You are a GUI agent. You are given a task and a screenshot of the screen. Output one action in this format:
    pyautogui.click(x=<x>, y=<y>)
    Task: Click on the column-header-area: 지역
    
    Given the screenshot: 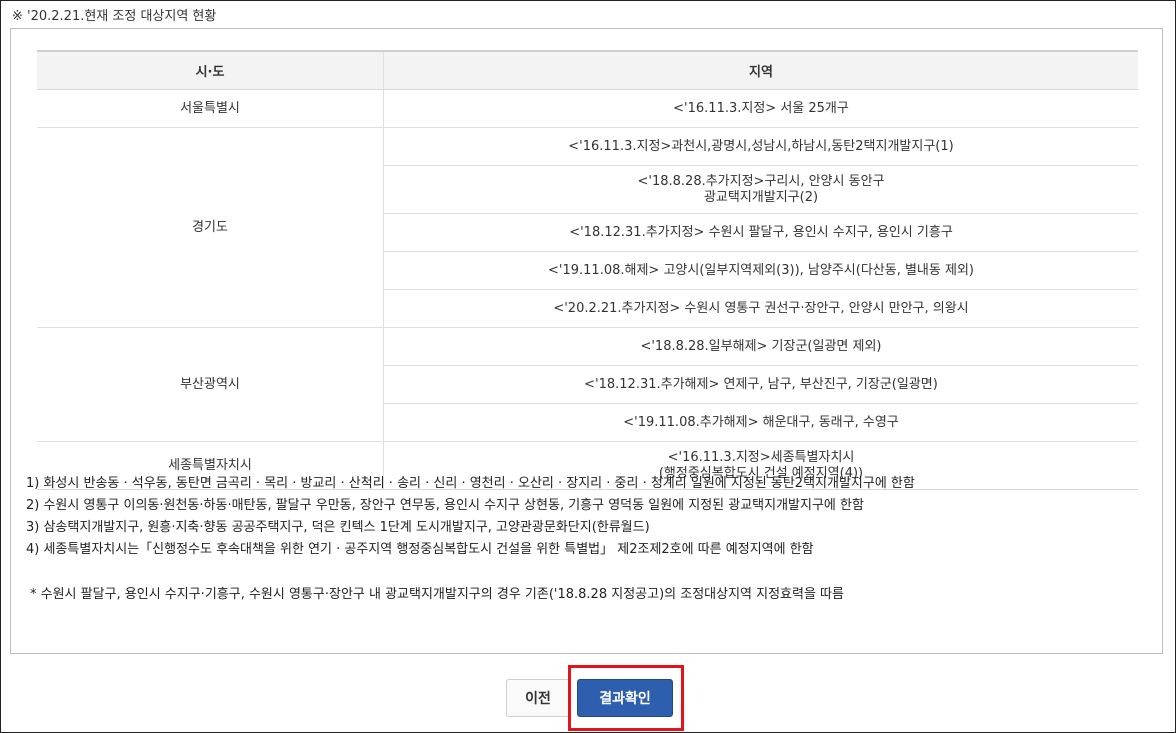 What is the action you would take?
    pyautogui.click(x=760, y=70)
    